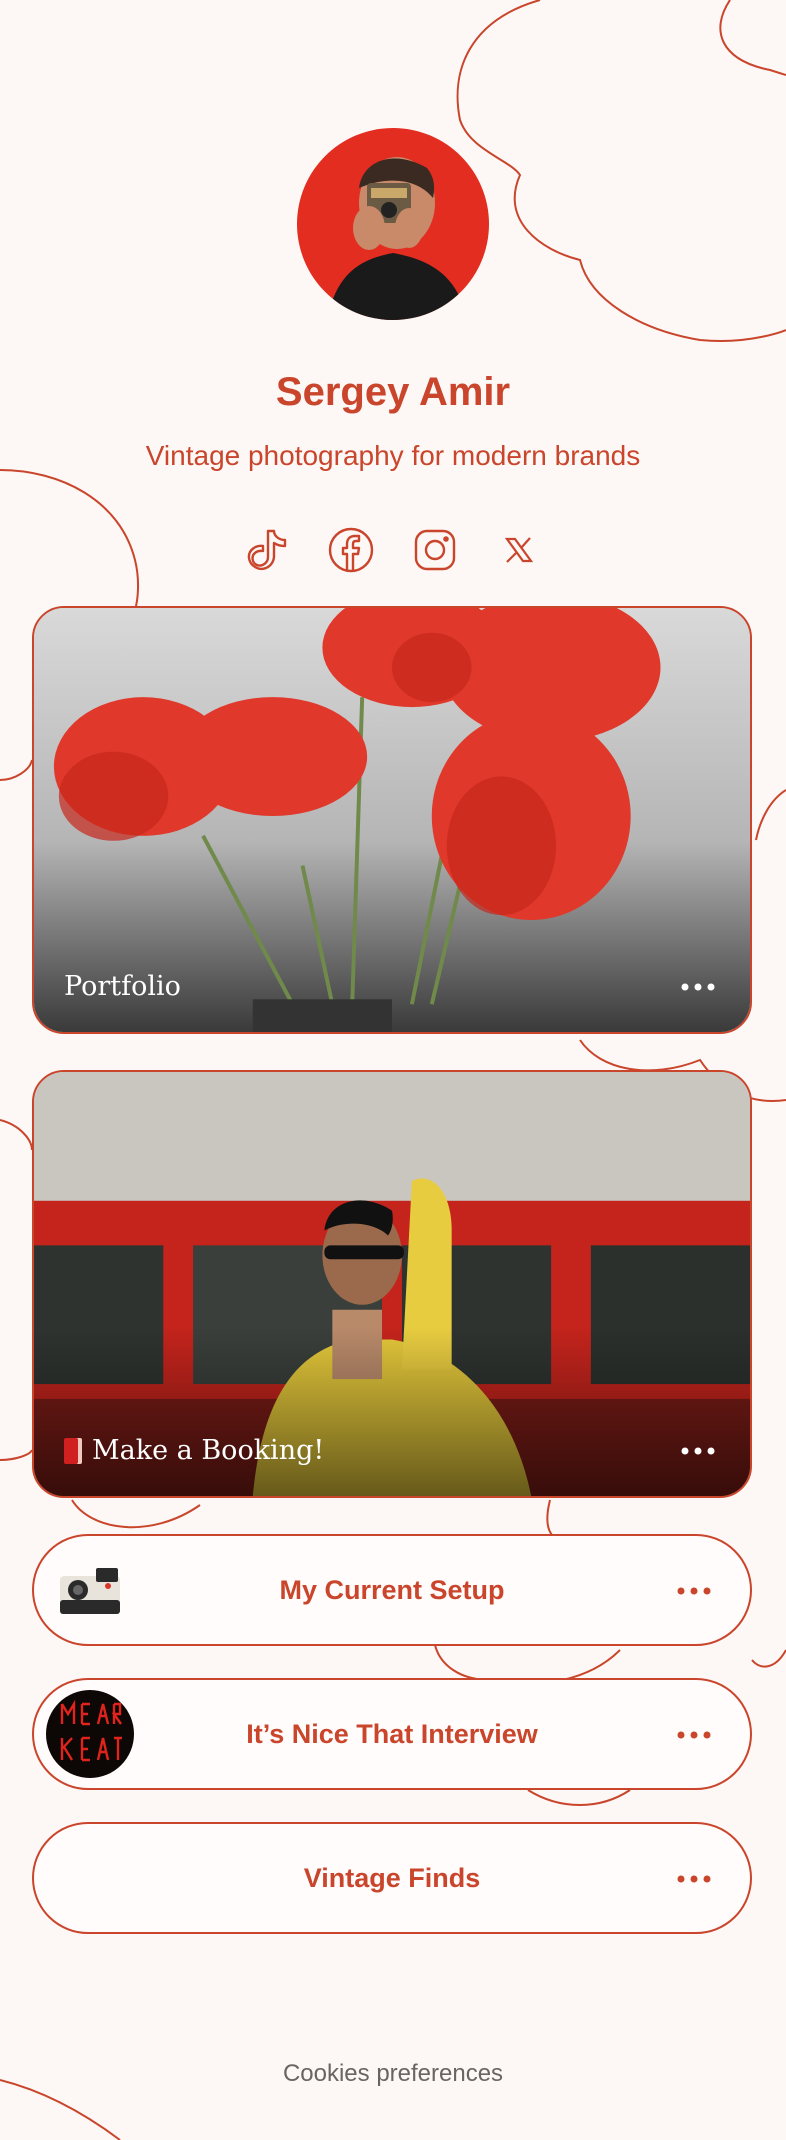  Describe the element at coordinates (393, 2074) in the screenshot. I see `cookies-preferences-link: Cookies preferences` at that location.